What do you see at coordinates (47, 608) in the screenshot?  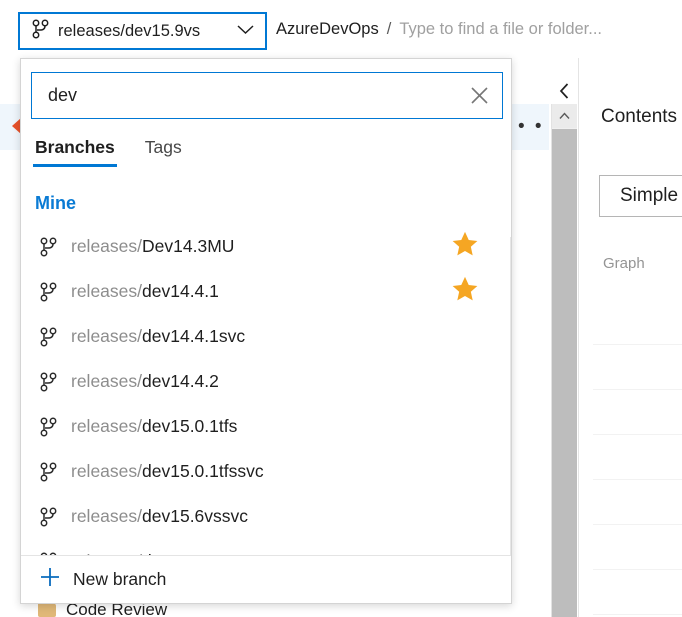 I see `folder-icon` at bounding box center [47, 608].